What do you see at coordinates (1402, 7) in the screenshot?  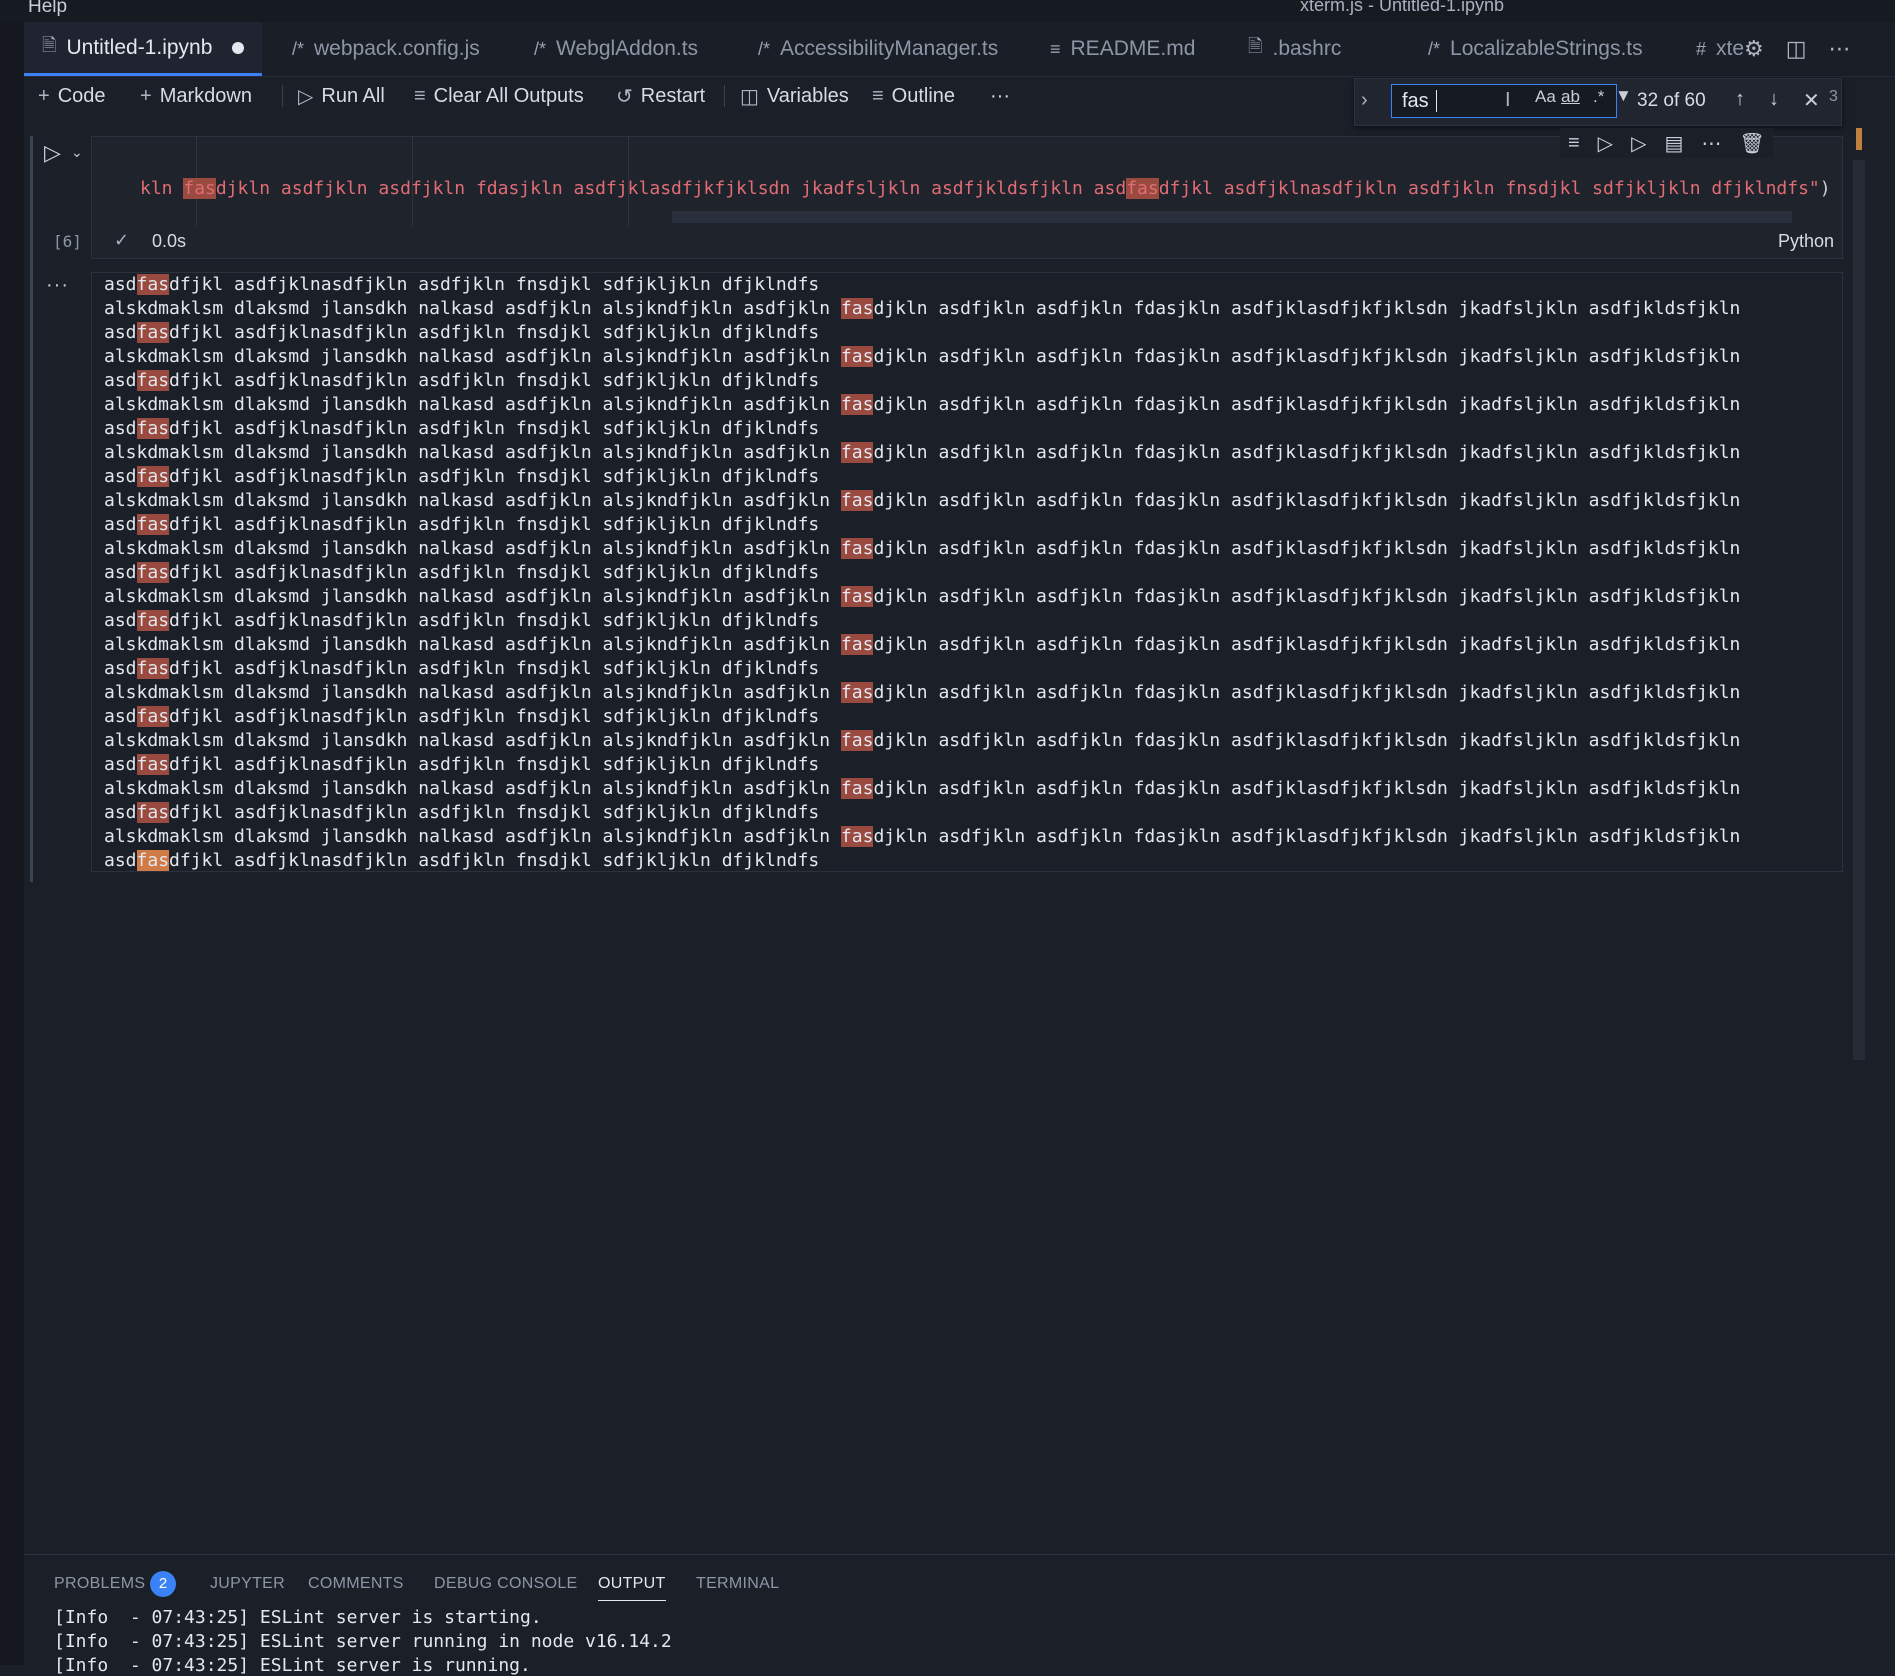 I see `window-title: xterm.js - Untitled-1.ipynb` at bounding box center [1402, 7].